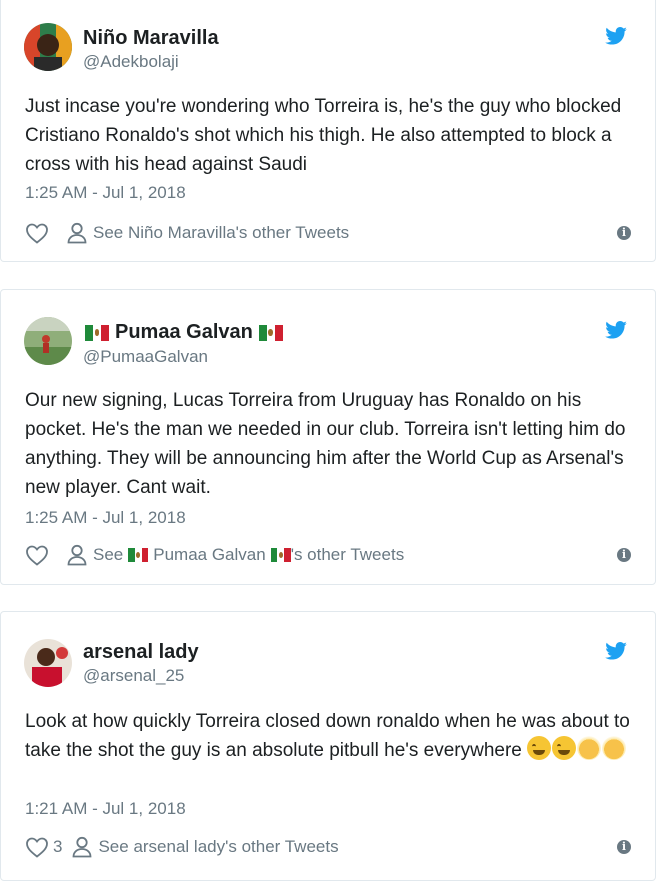 This screenshot has width=660, height=881. Describe the element at coordinates (133, 676) in the screenshot. I see `author-handle: @arsenal_25` at that location.